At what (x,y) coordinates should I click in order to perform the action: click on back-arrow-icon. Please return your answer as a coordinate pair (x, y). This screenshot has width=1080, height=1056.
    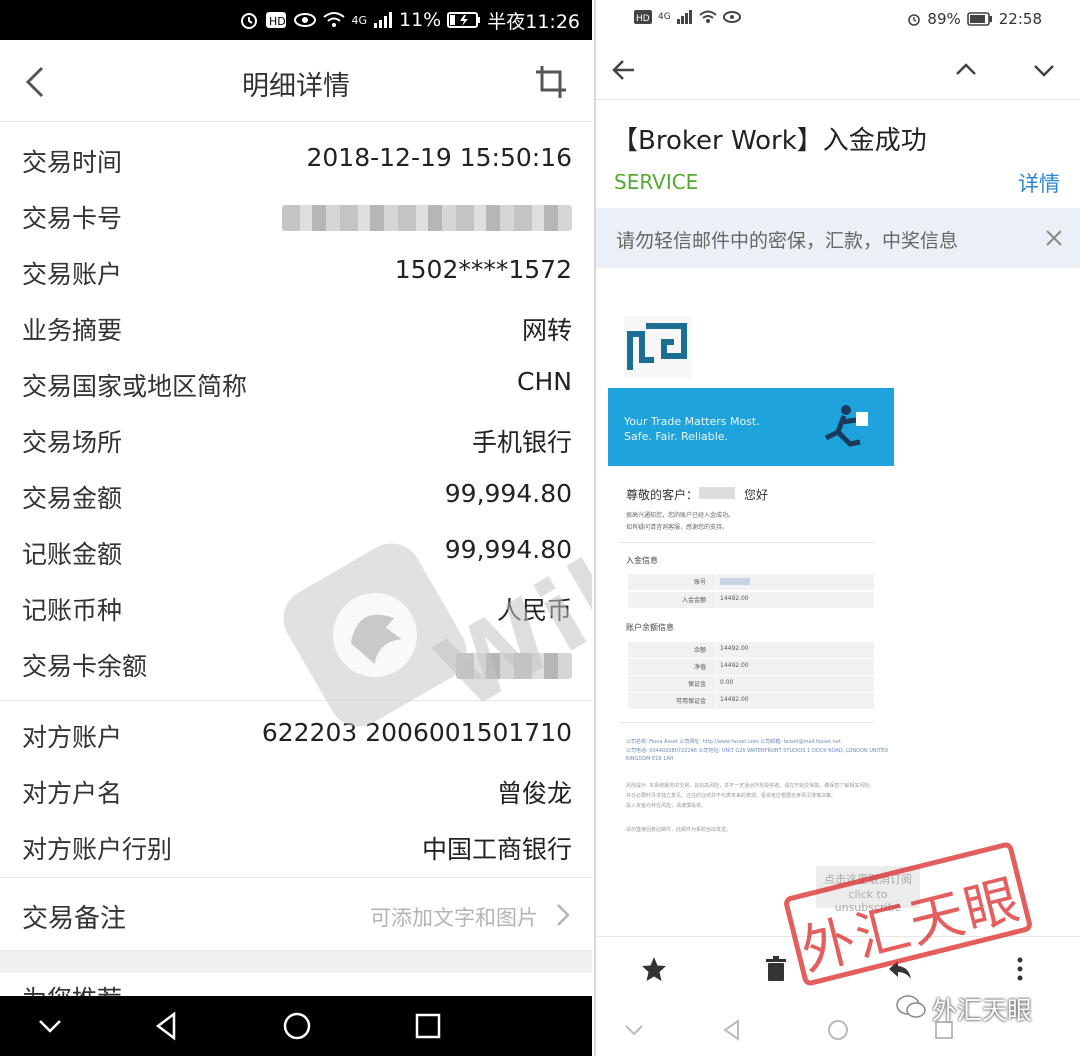
    Looking at the image, I should click on (624, 70).